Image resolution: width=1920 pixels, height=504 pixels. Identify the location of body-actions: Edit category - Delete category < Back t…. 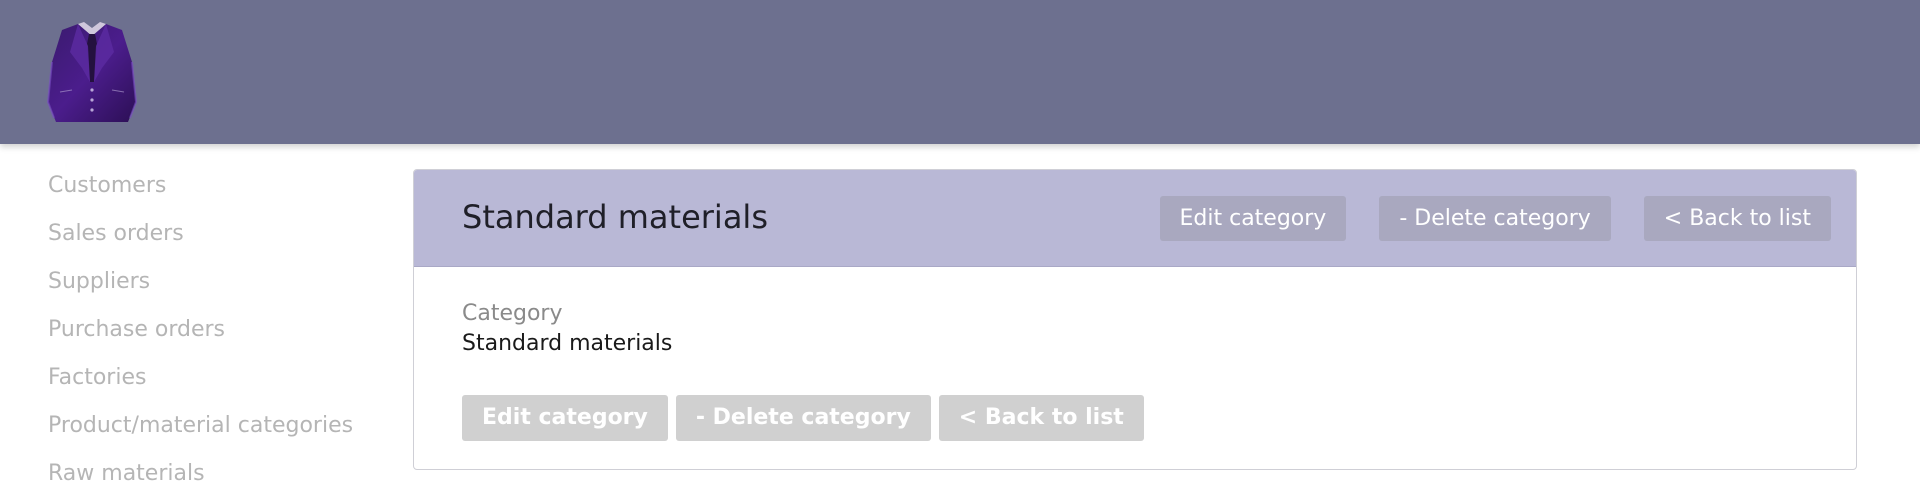
(1135, 418).